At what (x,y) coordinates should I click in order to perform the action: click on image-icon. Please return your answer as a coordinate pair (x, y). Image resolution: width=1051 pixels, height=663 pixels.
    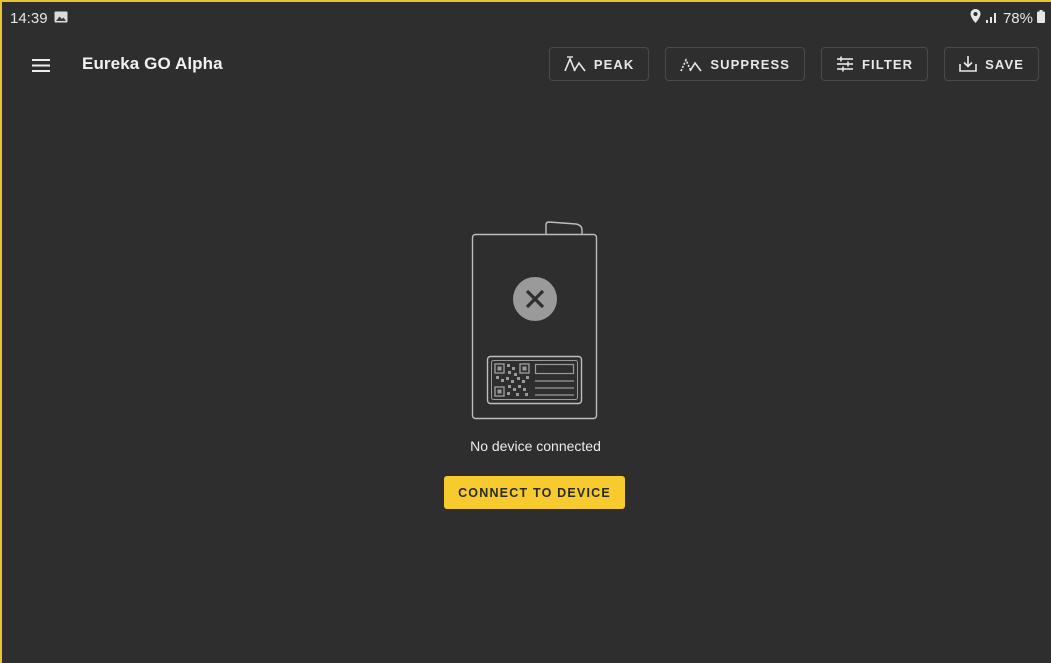
    Looking at the image, I should click on (61, 18).